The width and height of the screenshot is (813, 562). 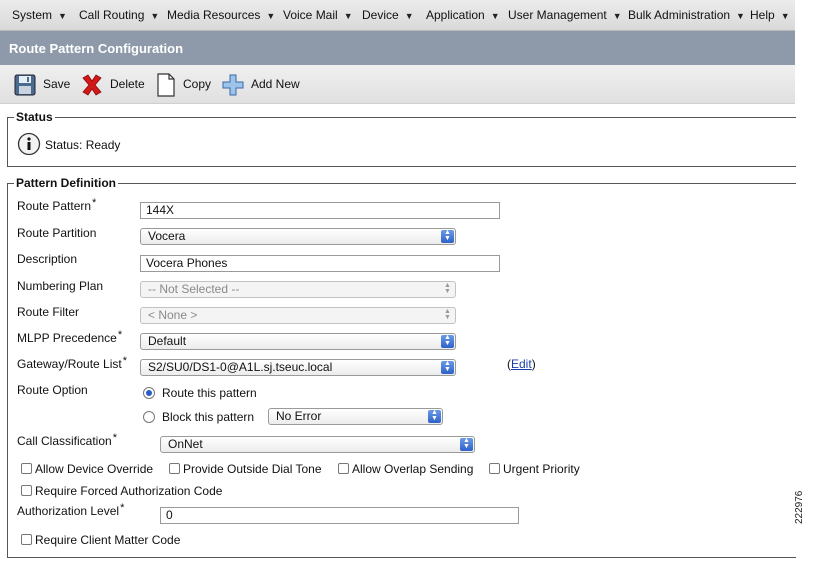 What do you see at coordinates (339, 515) in the screenshot?
I see `authorization-level-input: 0` at bounding box center [339, 515].